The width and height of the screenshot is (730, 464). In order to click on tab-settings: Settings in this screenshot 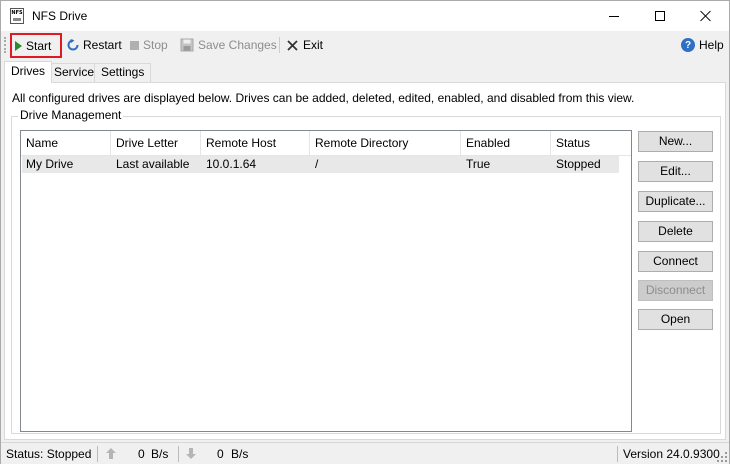, I will do `click(123, 72)`.